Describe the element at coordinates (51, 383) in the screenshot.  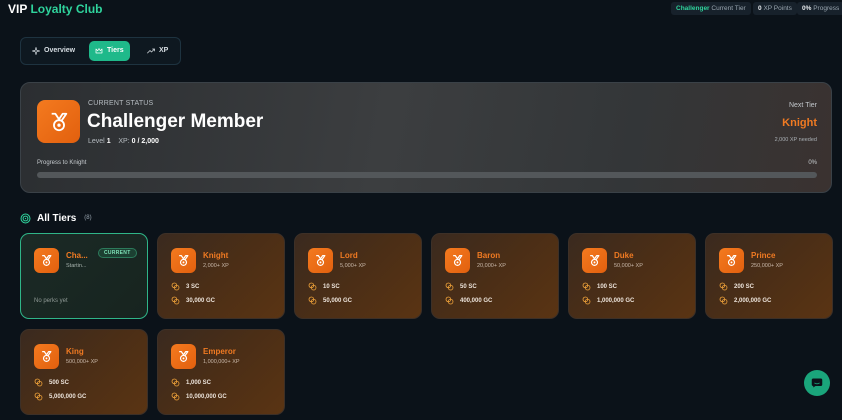
I see `sc-perk: 500 SC` at that location.